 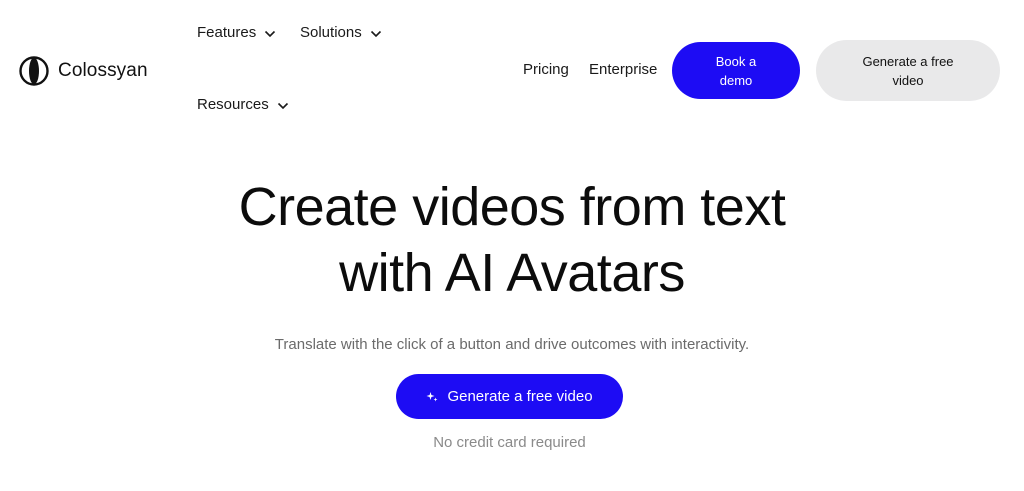 I want to click on hero-title-line2: with AI Avatars, so click(x=512, y=273).